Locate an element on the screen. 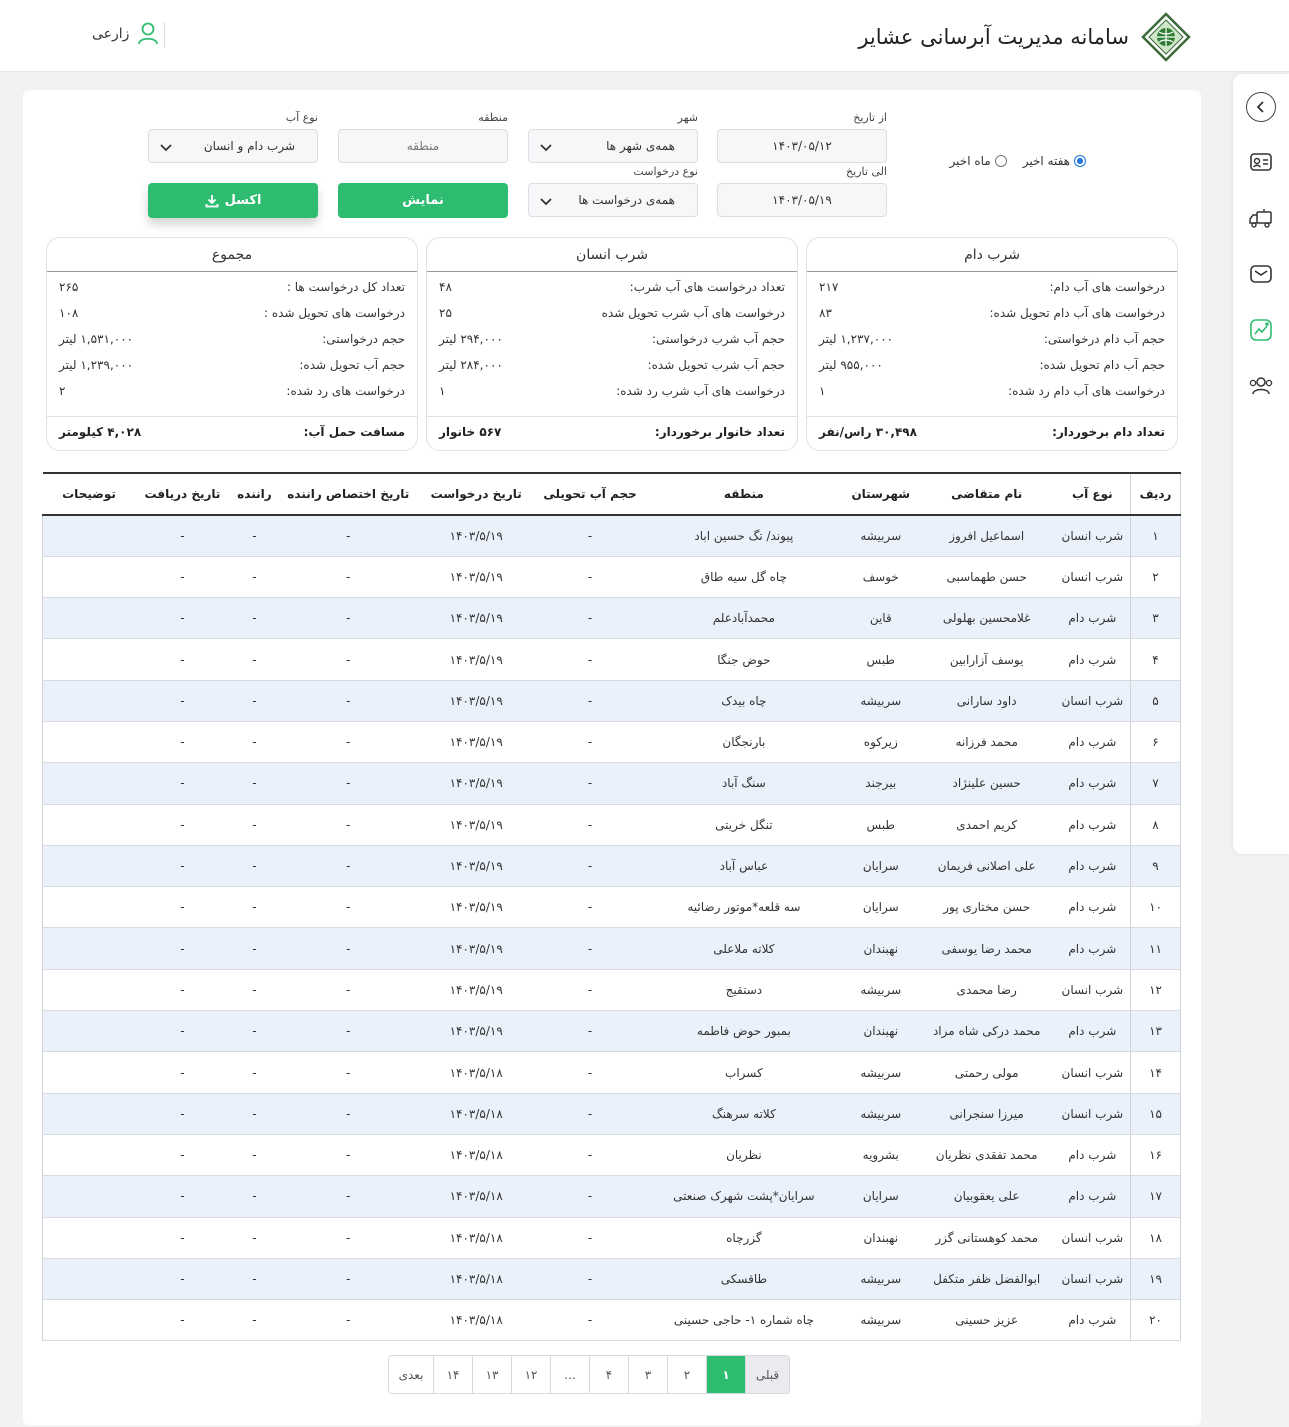 The width and height of the screenshot is (1289, 1427). rail-item-users is located at coordinates (1261, 386).